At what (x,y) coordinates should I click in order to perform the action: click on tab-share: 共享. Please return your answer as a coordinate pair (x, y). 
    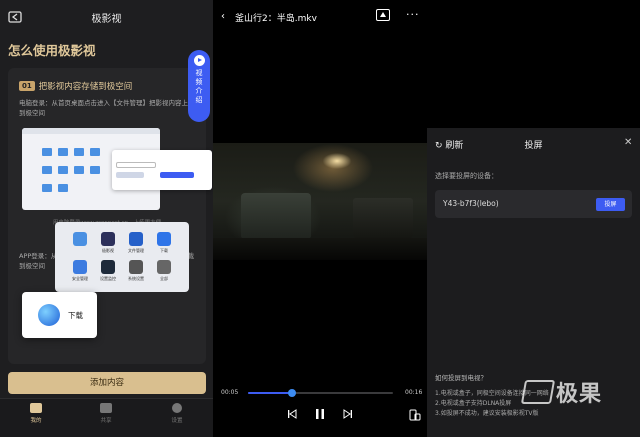
    Looking at the image, I should click on (106, 413).